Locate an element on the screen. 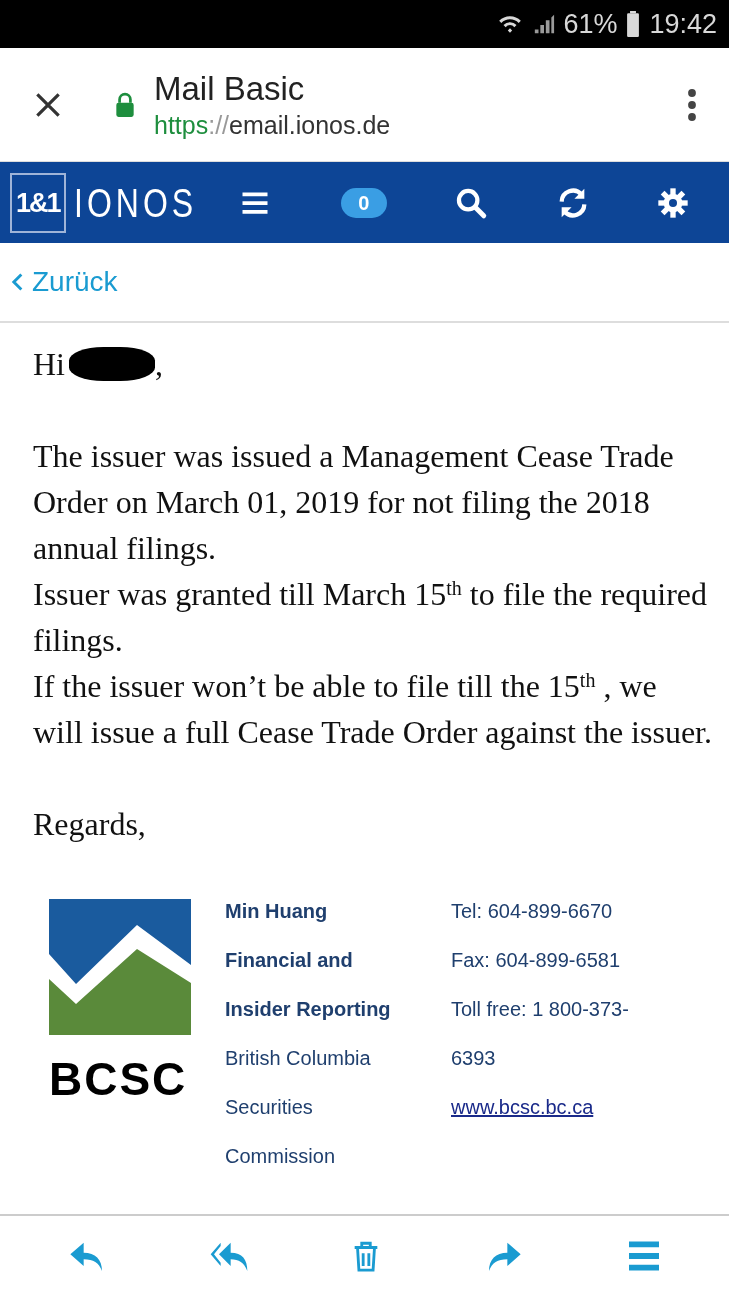 The image size is (729, 1296). signature-name-line: Insider Reporting is located at coordinates (308, 1009).